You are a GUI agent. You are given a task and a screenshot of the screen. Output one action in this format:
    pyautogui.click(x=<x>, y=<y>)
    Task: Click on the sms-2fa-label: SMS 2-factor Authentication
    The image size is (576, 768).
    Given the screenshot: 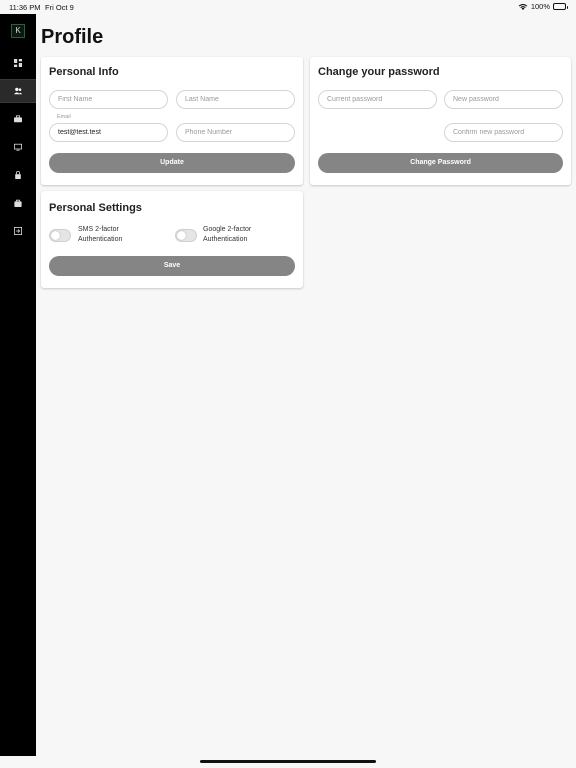 What is the action you would take?
    pyautogui.click(x=100, y=234)
    